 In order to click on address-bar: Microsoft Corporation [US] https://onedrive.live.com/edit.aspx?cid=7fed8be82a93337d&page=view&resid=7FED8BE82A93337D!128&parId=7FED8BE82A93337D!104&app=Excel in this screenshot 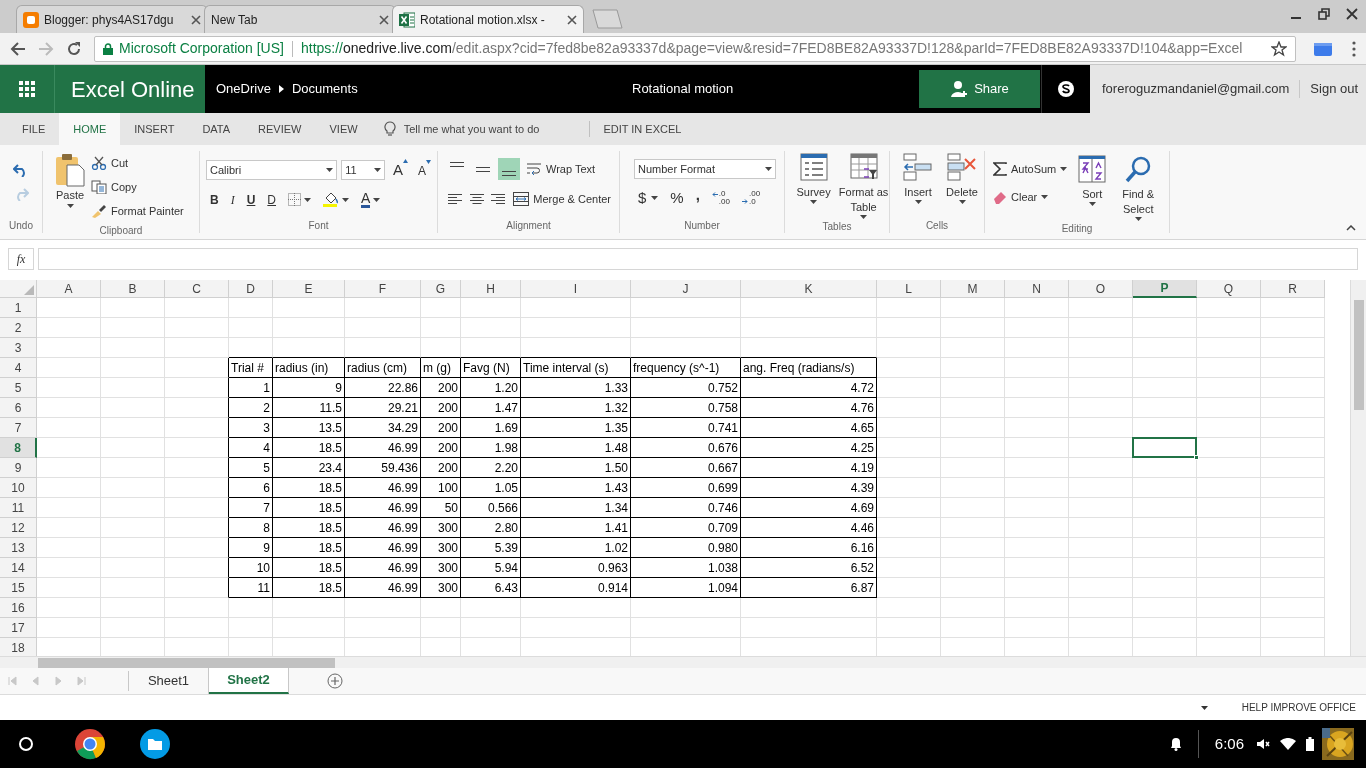, I will do `click(695, 48)`.